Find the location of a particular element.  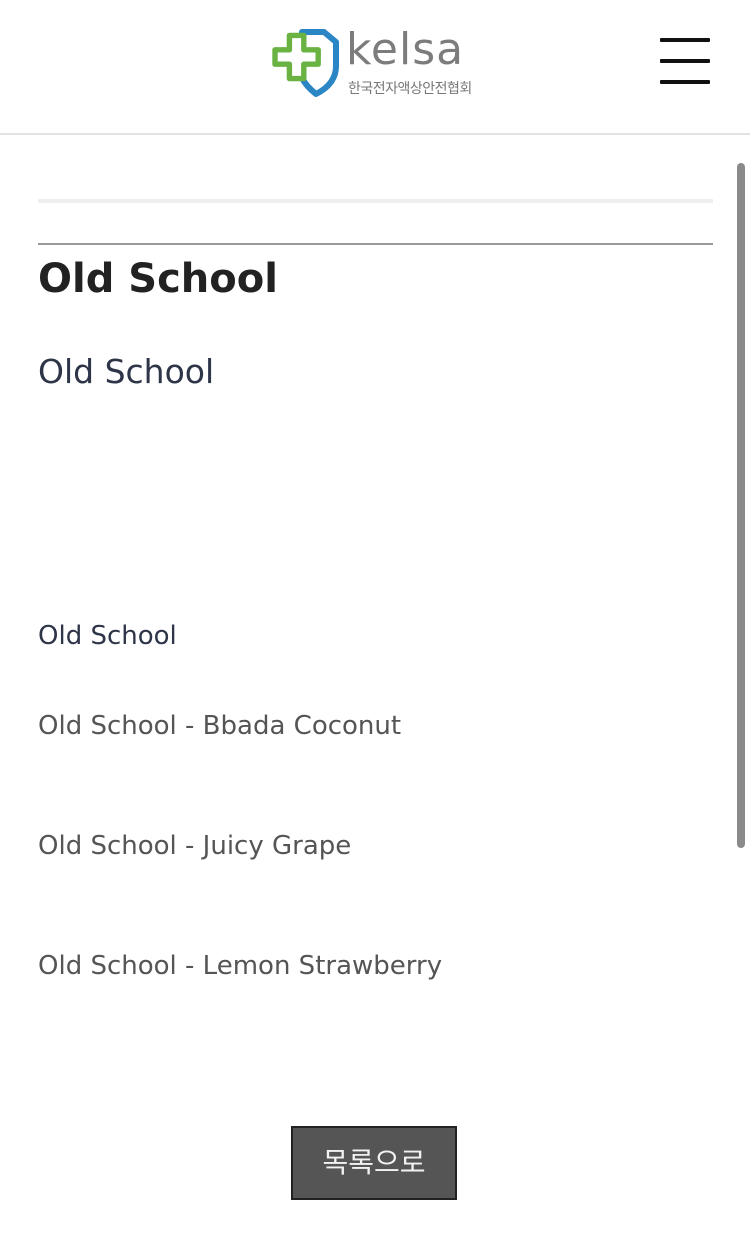

product-item: Old School - Bbada Coconut is located at coordinates (220, 726).